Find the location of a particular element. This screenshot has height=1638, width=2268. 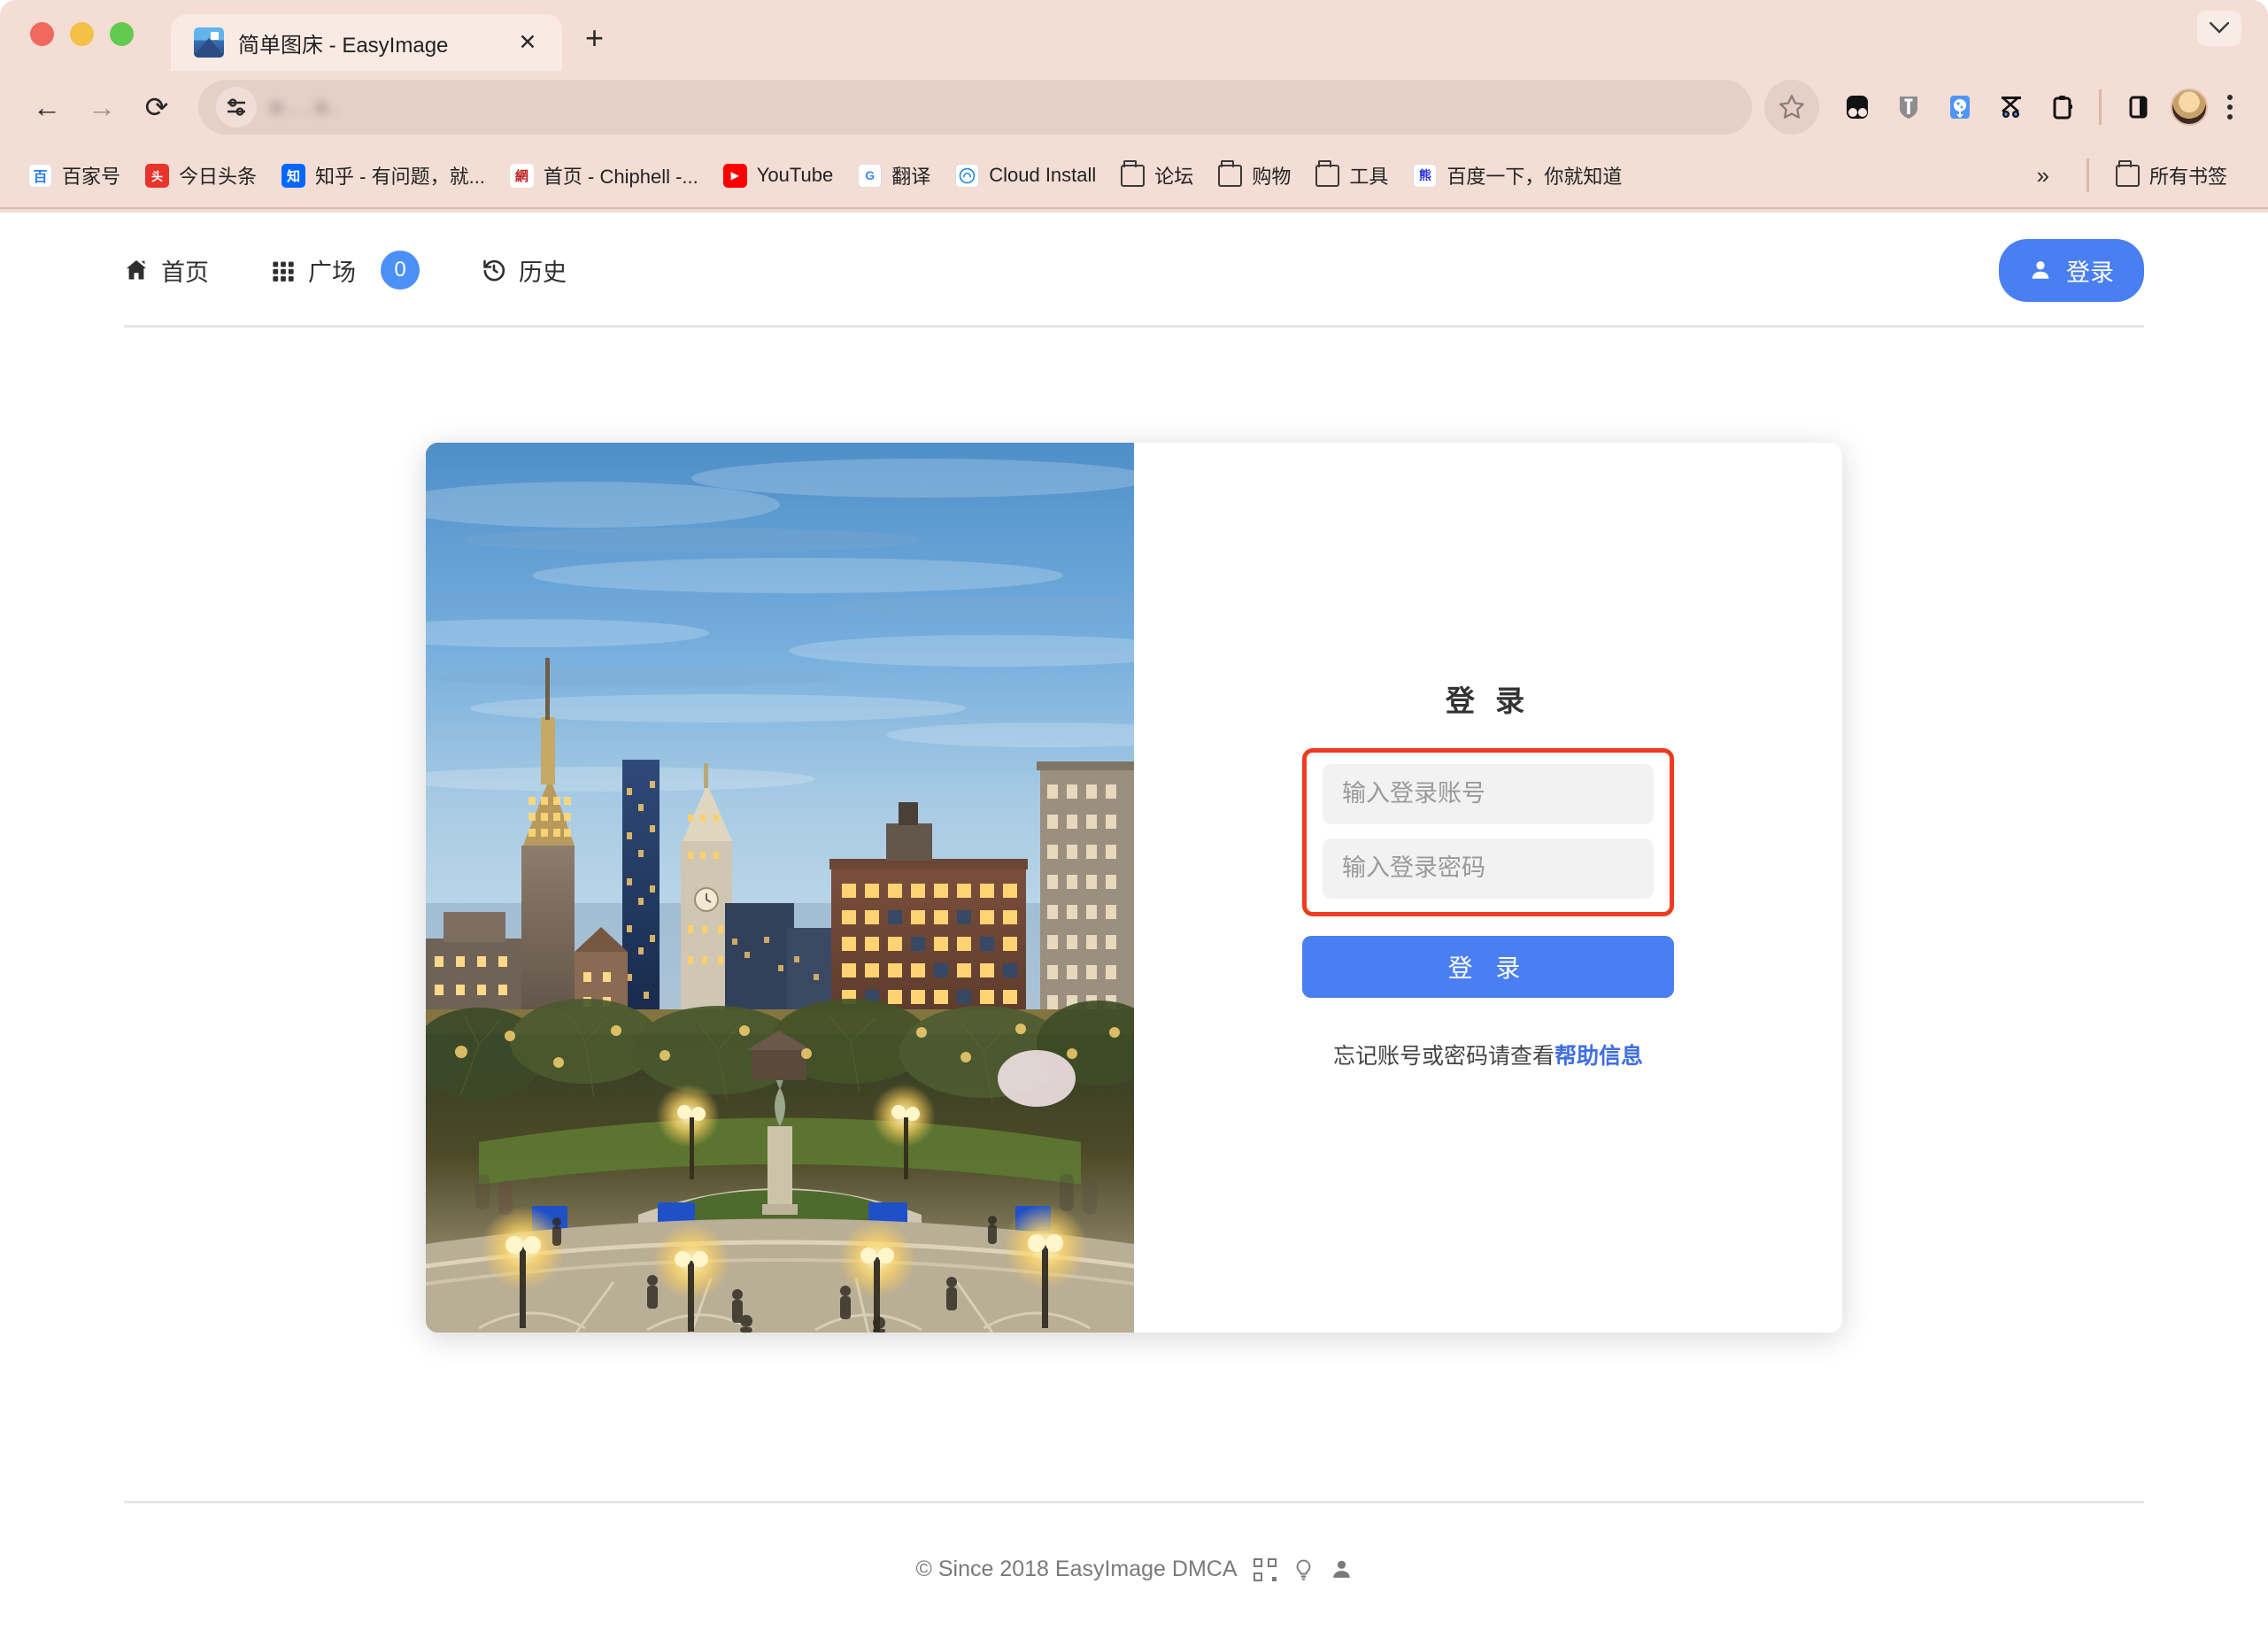

bookmark-item-translate: G 翻译 is located at coordinates (894, 175).